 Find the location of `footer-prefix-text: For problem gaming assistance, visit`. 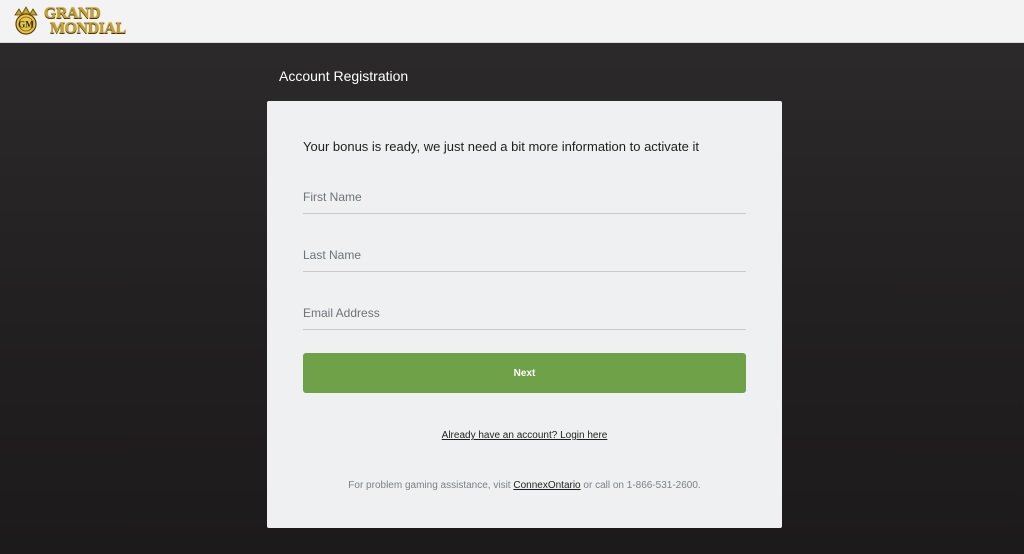

footer-prefix-text: For problem gaming assistance, visit is located at coordinates (431, 485).